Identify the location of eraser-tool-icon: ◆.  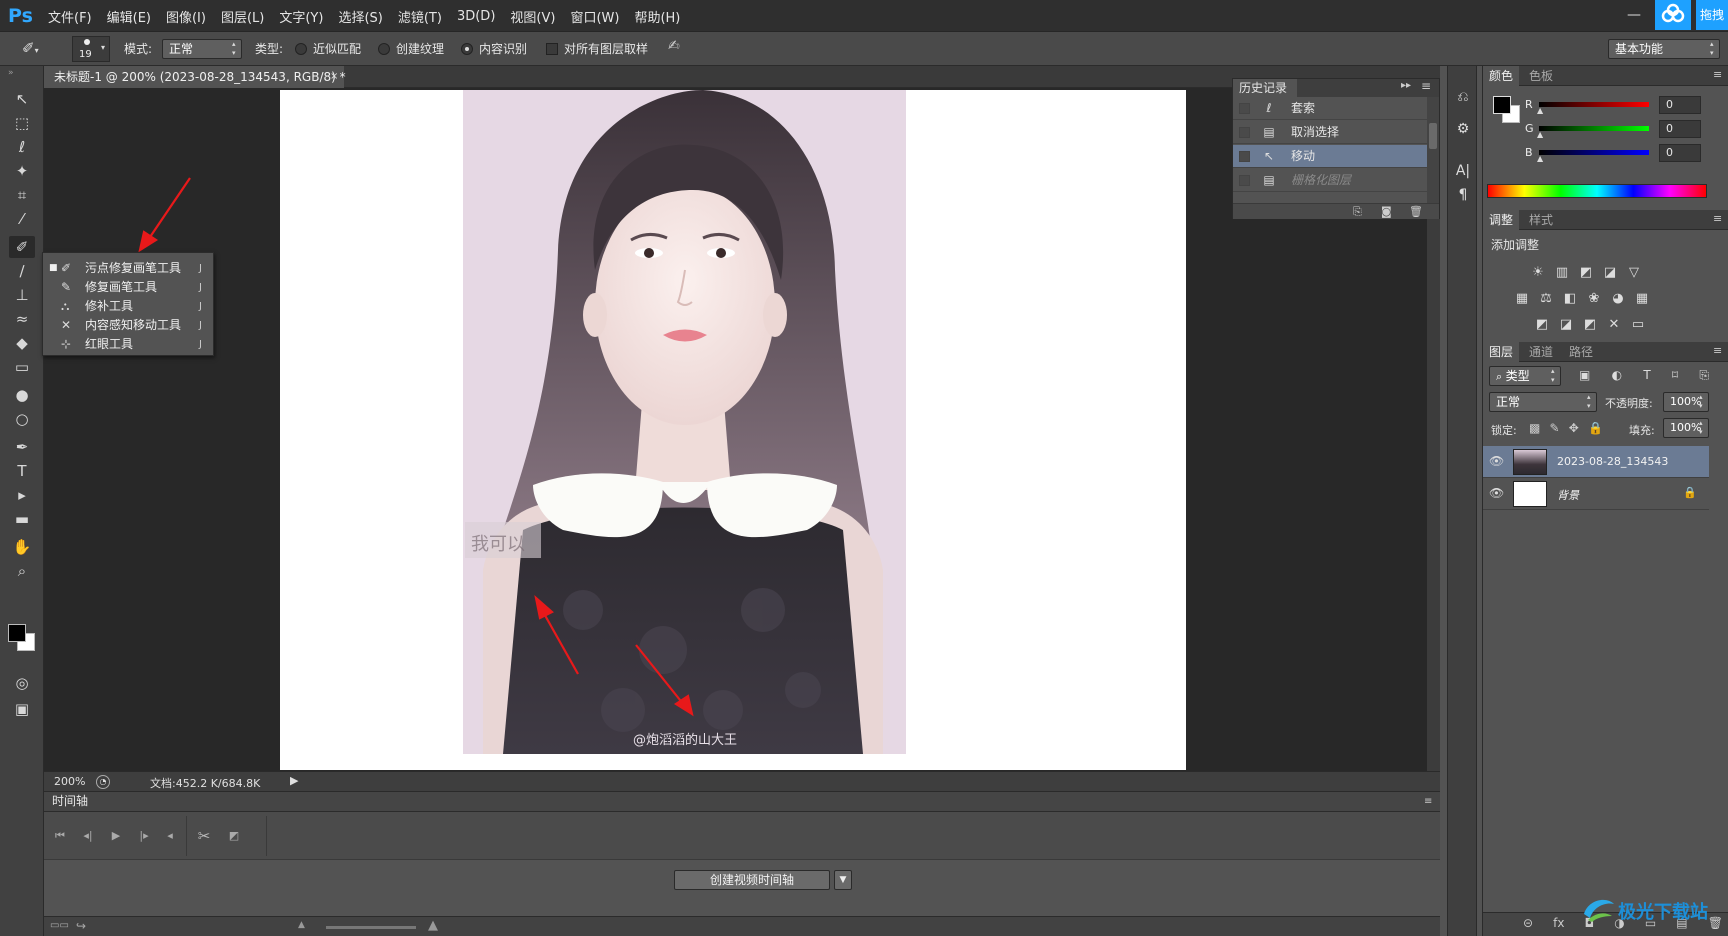
(22, 343).